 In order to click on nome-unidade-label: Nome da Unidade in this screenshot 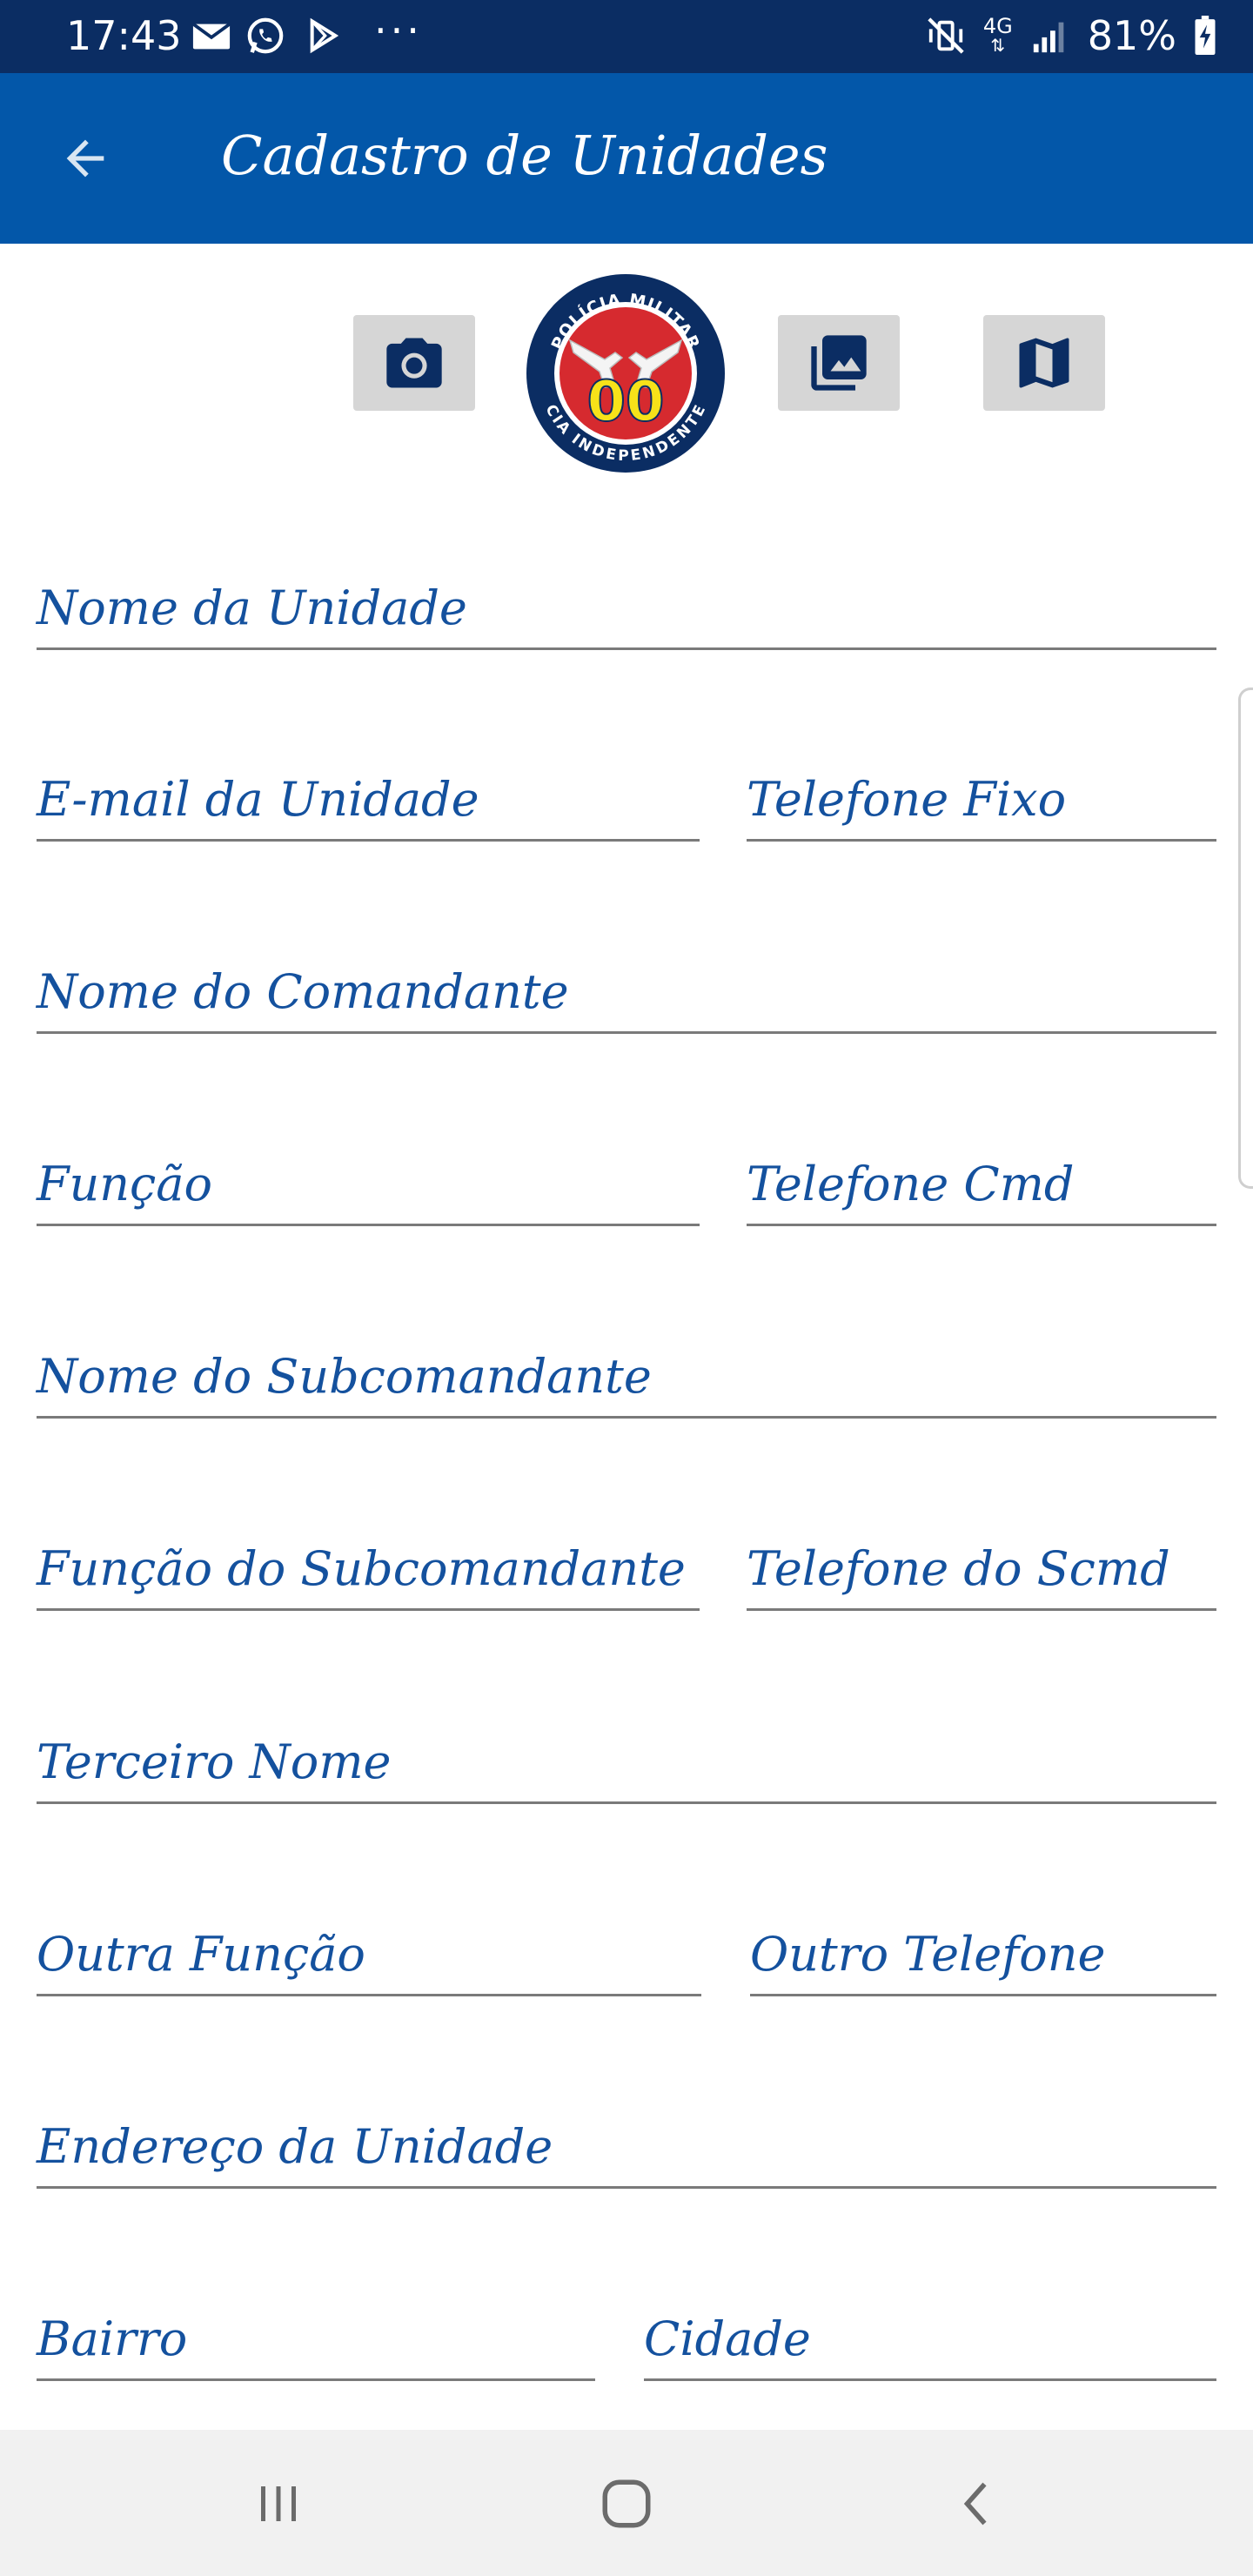, I will do `click(252, 607)`.